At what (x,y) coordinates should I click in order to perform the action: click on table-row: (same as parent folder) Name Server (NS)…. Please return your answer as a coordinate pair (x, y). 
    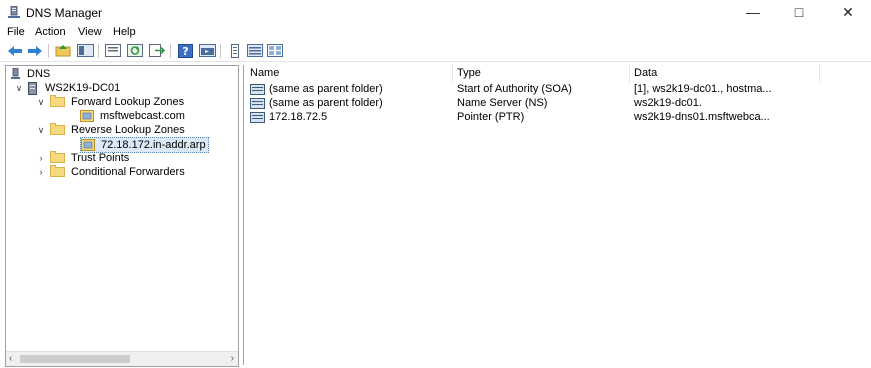
    Looking at the image, I should click on (557, 103).